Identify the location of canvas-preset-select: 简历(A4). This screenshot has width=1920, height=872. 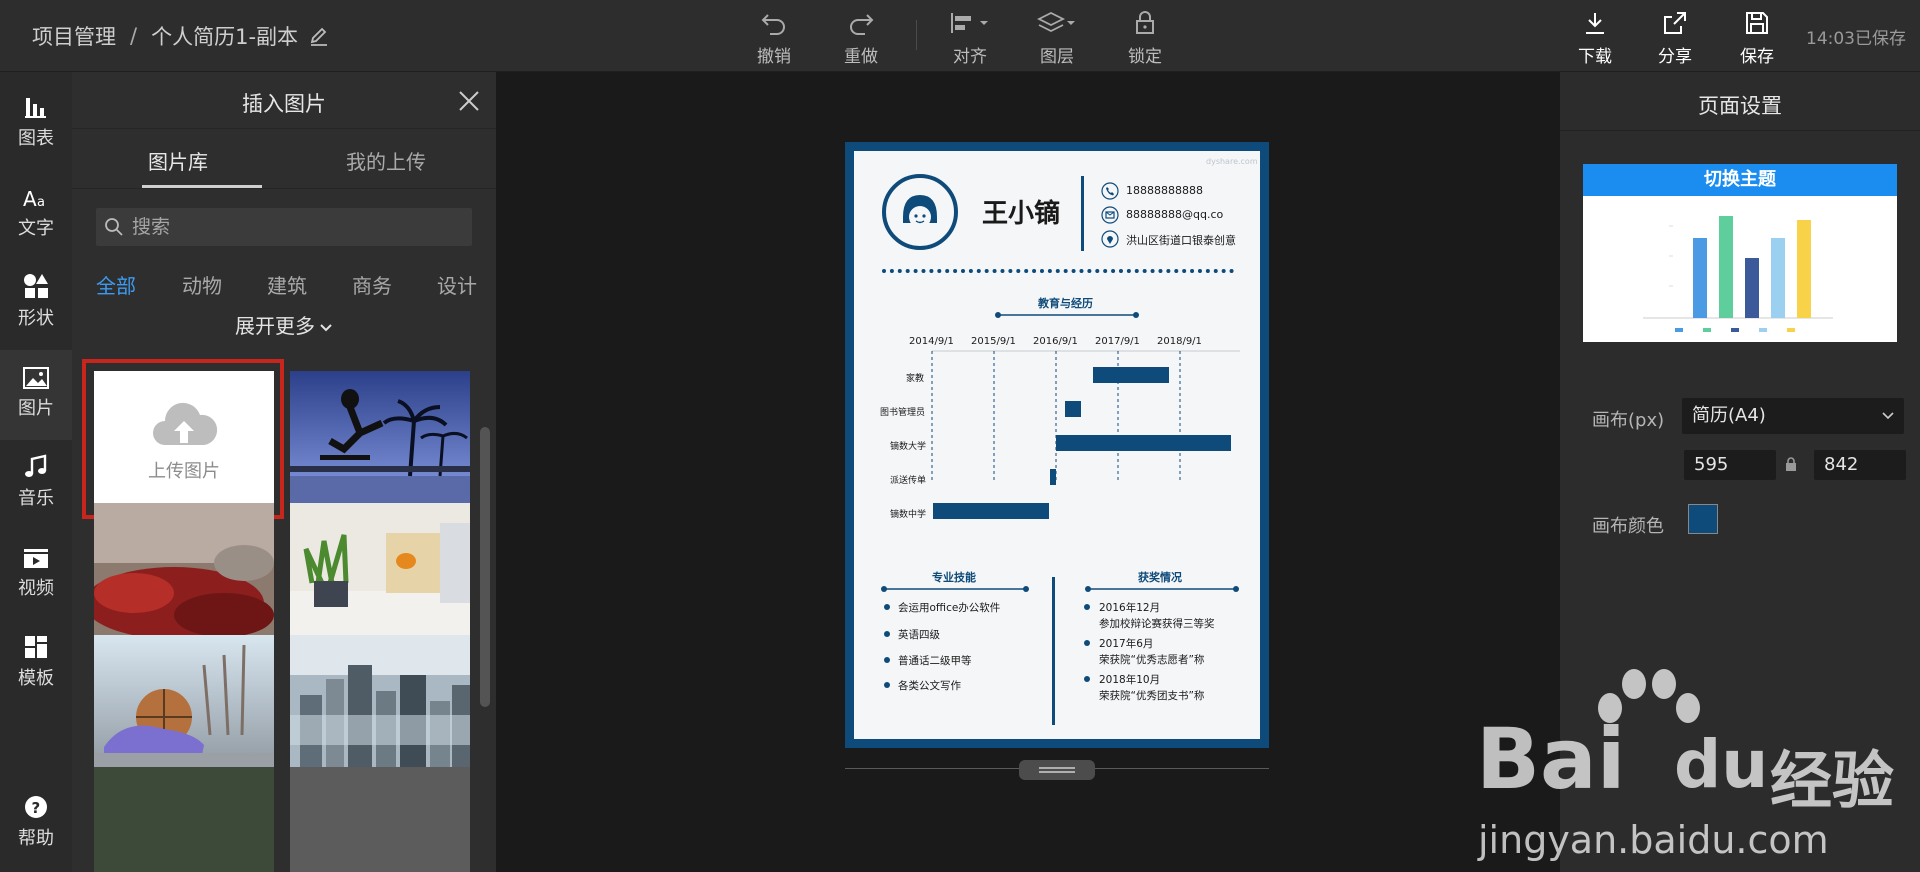
(1793, 416).